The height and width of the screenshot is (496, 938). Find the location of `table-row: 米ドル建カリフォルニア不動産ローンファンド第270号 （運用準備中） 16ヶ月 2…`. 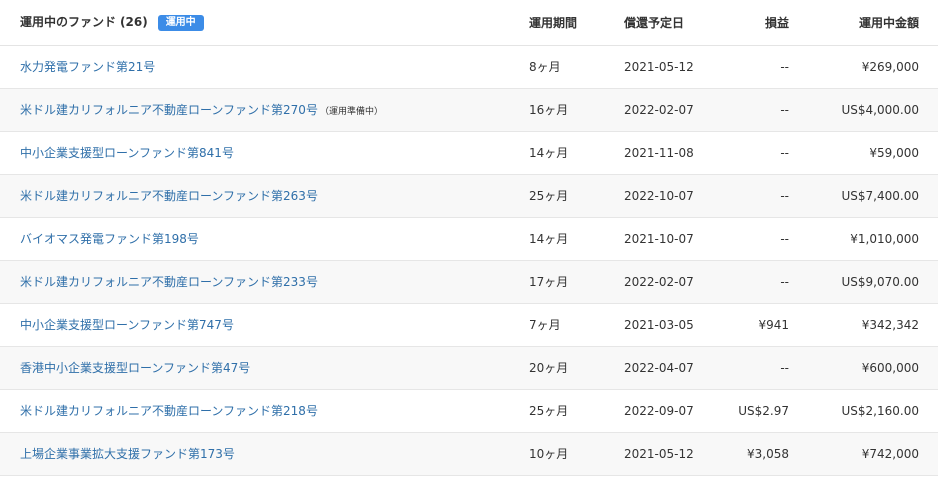

table-row: 米ドル建カリフォルニア不動産ローンファンド第270号 （運用準備中） 16ヶ月 2… is located at coordinates (469, 109).